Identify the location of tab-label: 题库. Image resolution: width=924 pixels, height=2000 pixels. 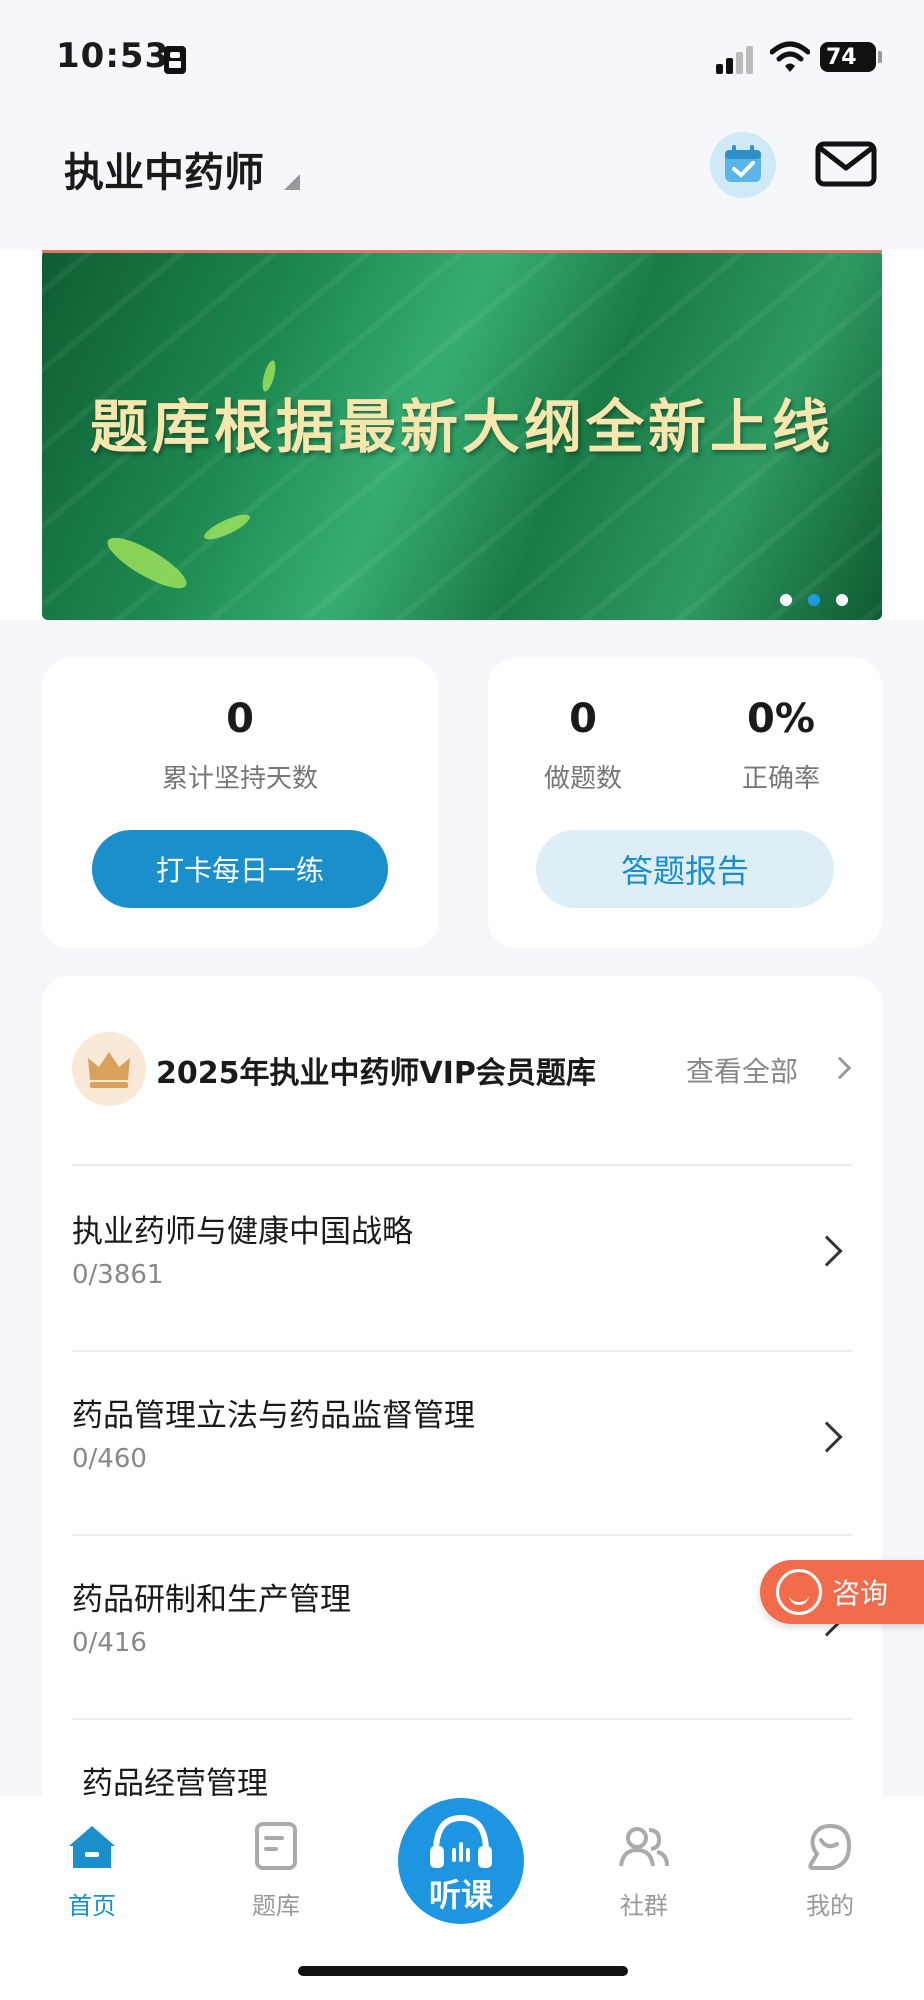
(276, 1906).